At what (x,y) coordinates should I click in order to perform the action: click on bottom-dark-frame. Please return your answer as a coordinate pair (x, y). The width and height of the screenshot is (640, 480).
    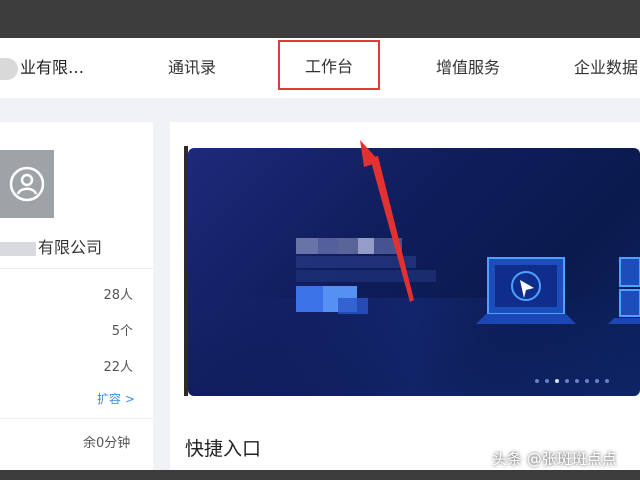
    Looking at the image, I should click on (320, 475).